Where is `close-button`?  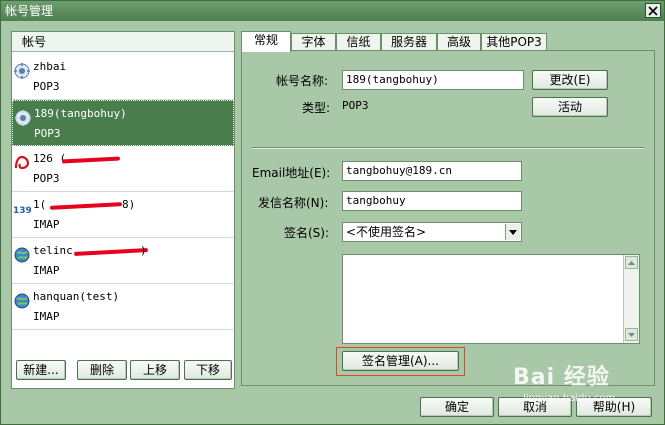 close-button is located at coordinates (653, 10).